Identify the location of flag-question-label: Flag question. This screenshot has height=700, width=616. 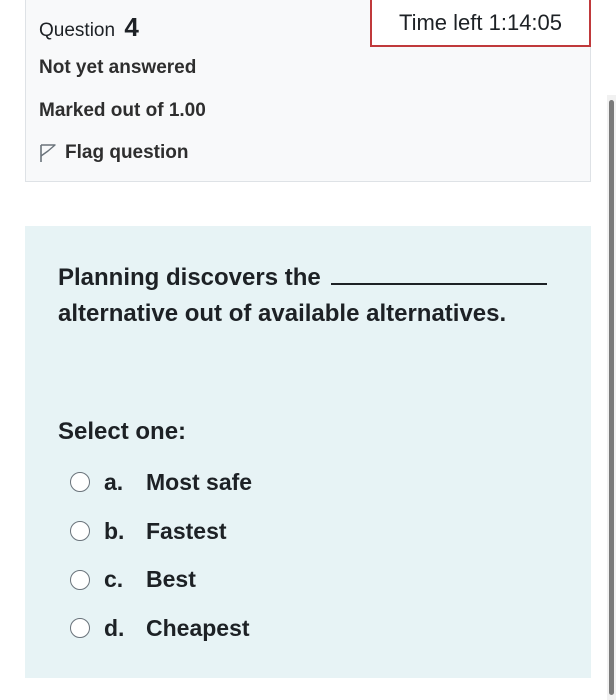
(127, 152).